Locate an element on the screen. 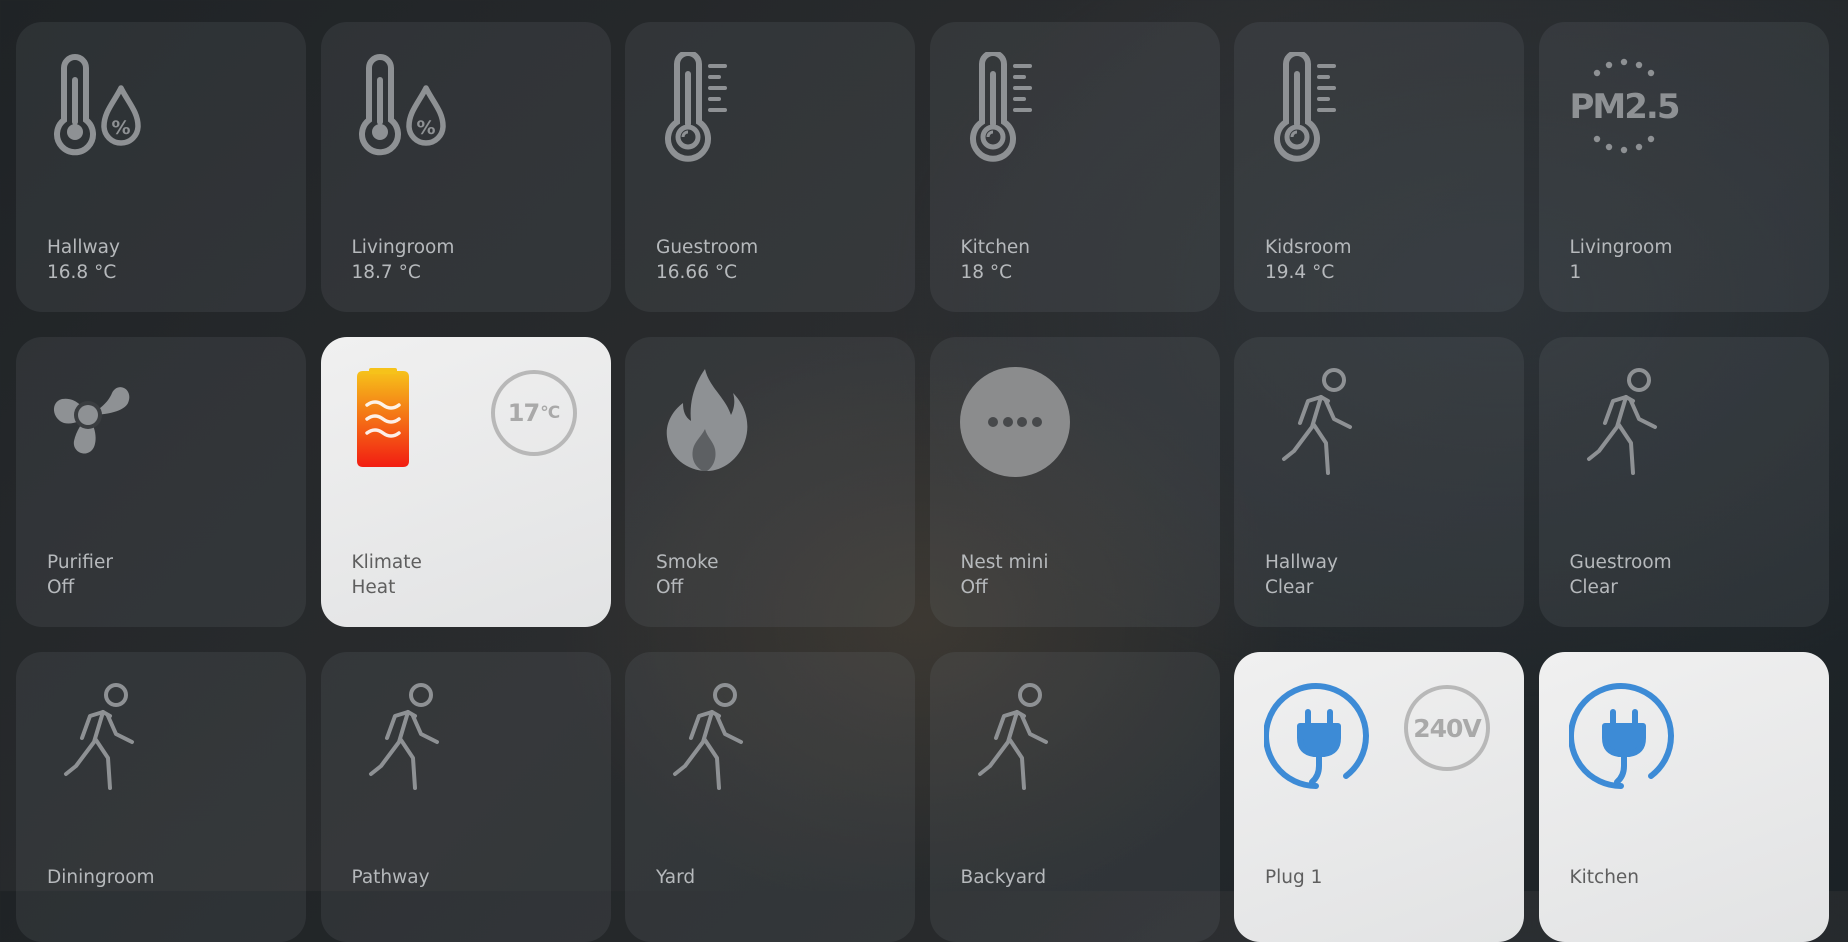  tile-state: Heat is located at coordinates (373, 587).